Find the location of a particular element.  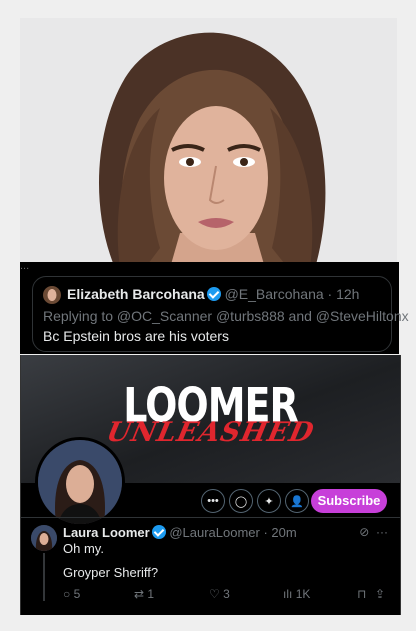

repost-icon: ⇄ is located at coordinates (139, 594).